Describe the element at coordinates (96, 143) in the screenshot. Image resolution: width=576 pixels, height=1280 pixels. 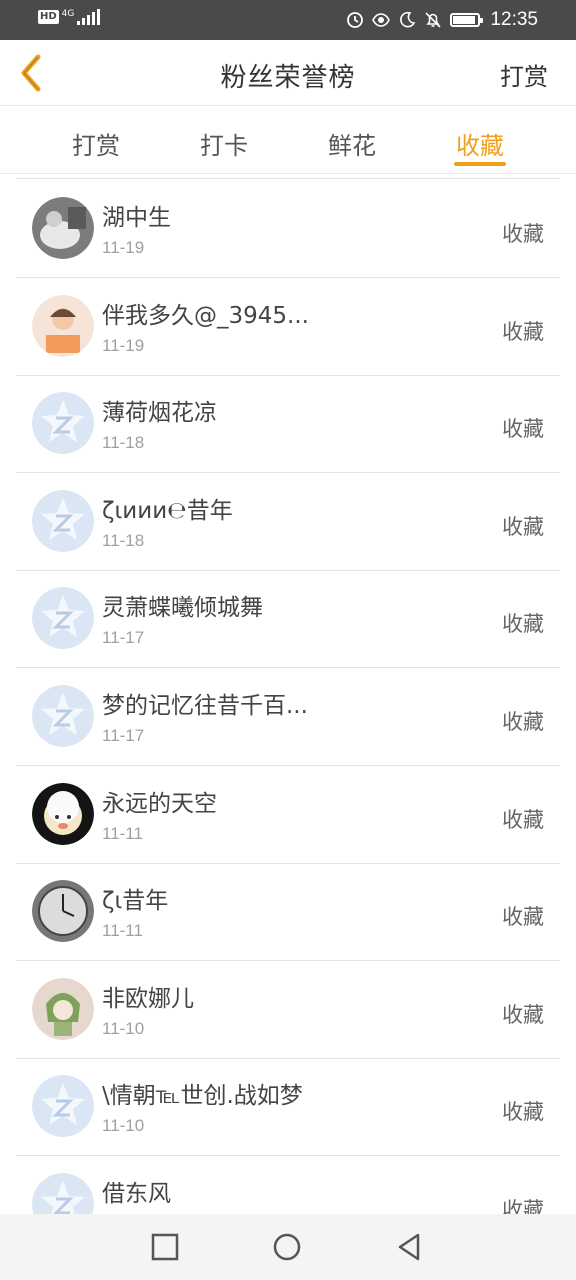
I see `tab-reward: 打赏` at that location.